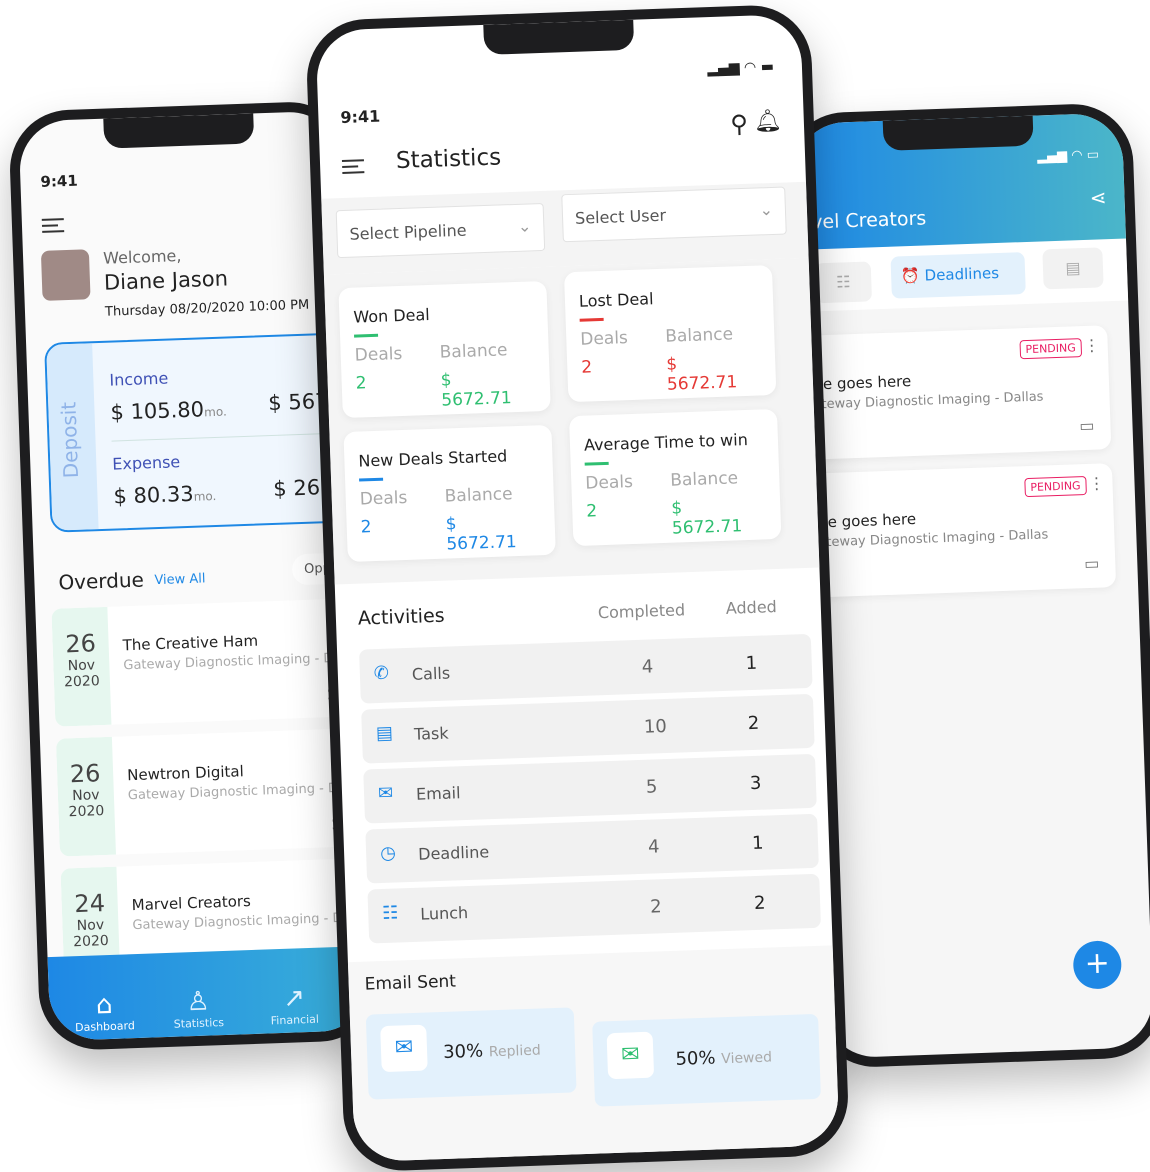 This screenshot has width=1150, height=1172. What do you see at coordinates (651, 787) in the screenshot?
I see `completed-count: 5` at bounding box center [651, 787].